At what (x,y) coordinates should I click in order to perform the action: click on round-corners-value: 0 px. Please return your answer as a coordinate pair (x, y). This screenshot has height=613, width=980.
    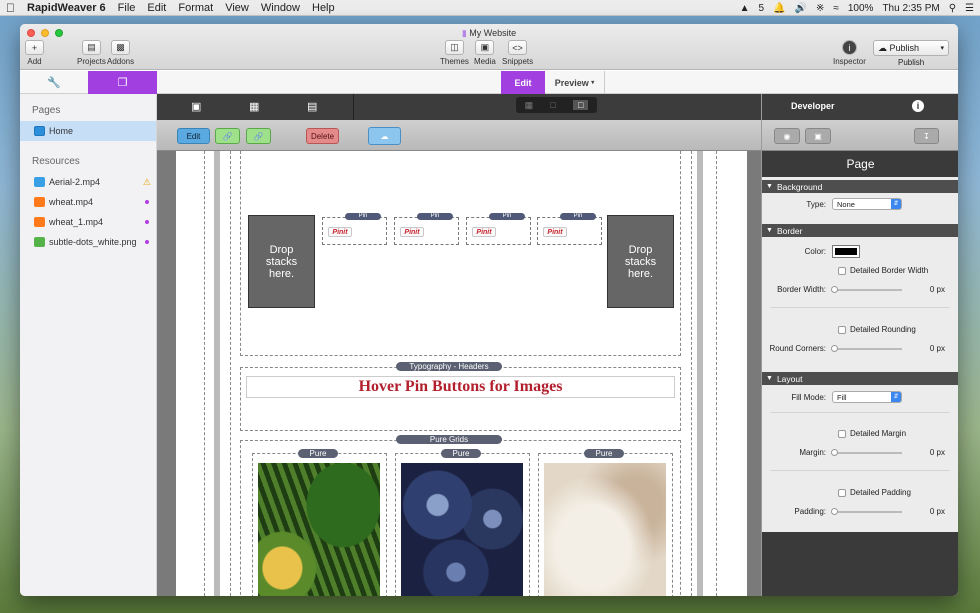
    Looking at the image, I should click on (937, 348).